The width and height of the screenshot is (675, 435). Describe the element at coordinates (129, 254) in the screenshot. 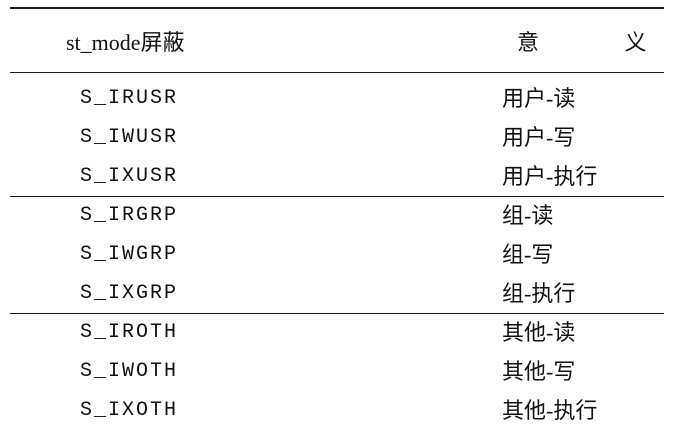

I see `table-row-mask: S_IWGRP` at that location.